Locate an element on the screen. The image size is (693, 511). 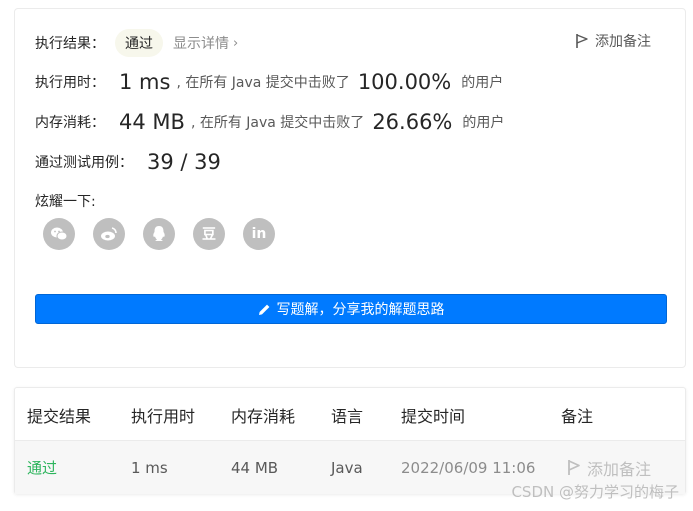
weibo-icon is located at coordinates (109, 234).